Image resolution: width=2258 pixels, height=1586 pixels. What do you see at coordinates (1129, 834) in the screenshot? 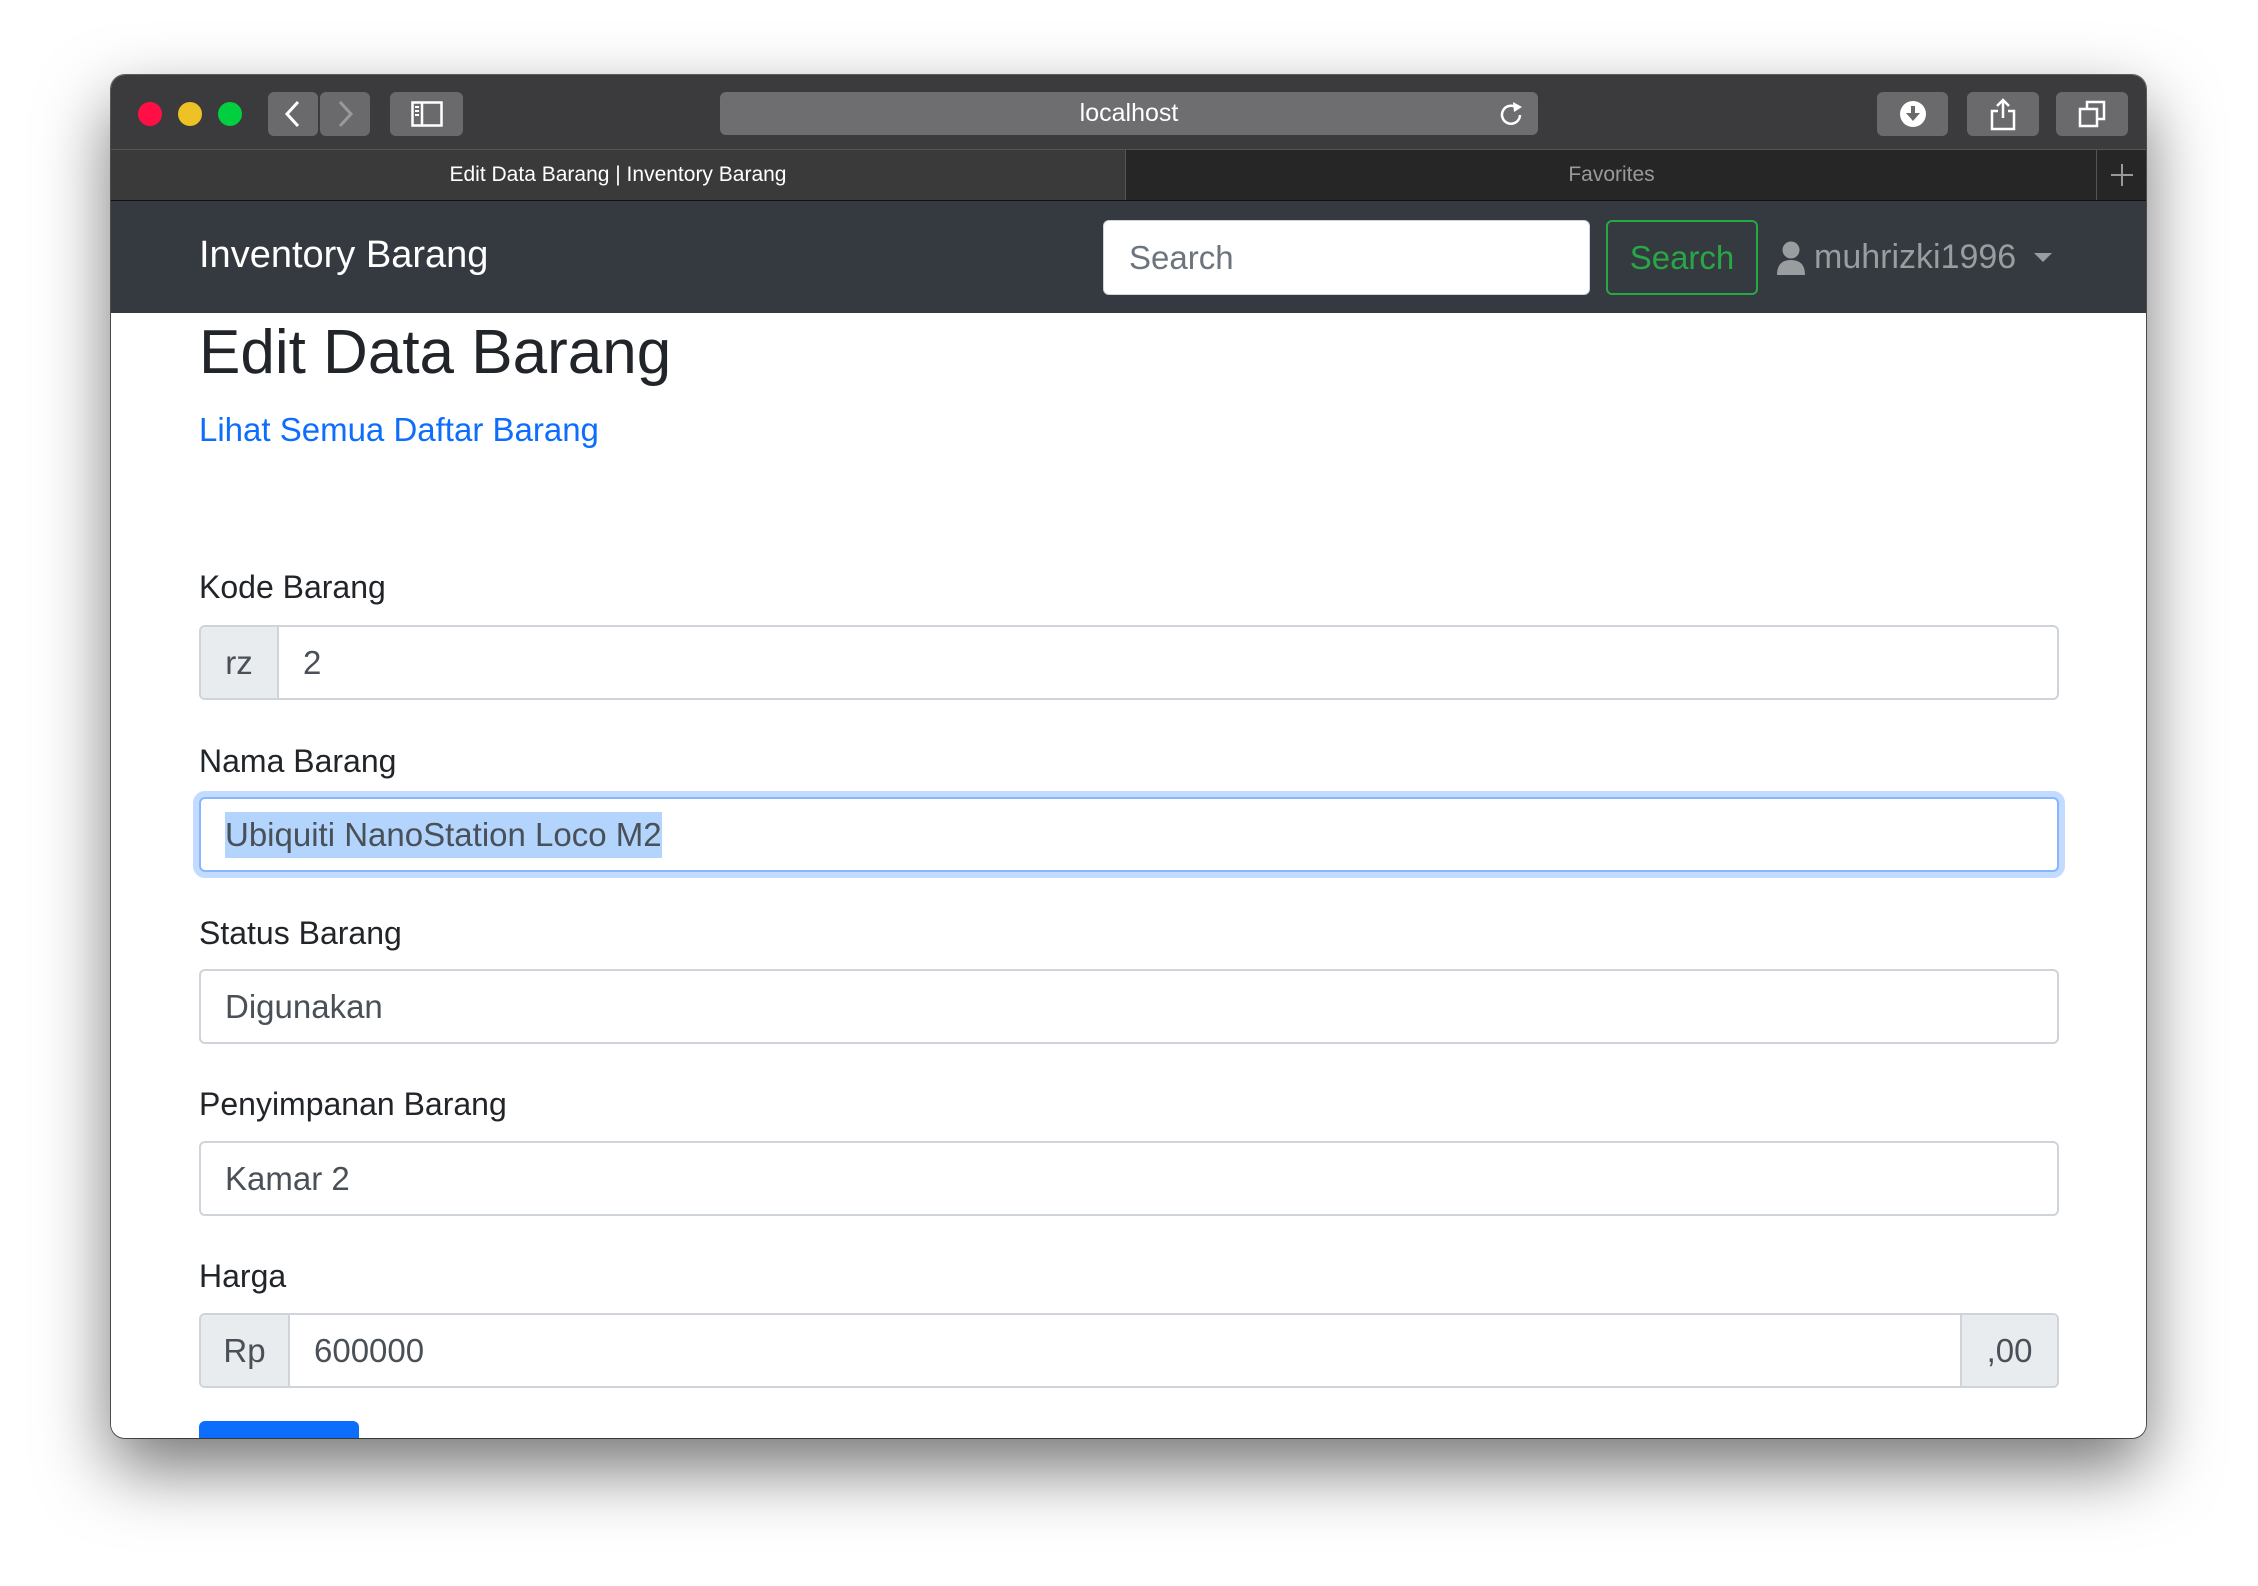
I see `nama-barang-input: Ubiquiti NanoStation Loco M2` at bounding box center [1129, 834].